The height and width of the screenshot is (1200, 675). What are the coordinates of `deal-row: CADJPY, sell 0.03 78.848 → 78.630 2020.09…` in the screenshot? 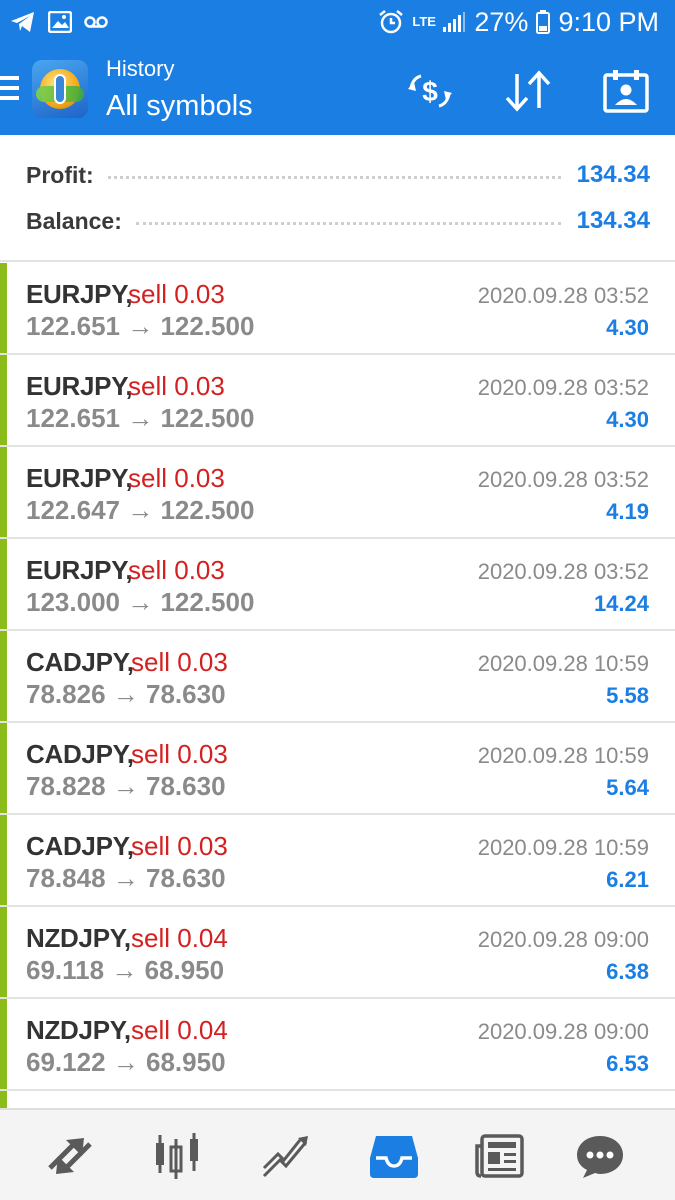 It's located at (337, 861).